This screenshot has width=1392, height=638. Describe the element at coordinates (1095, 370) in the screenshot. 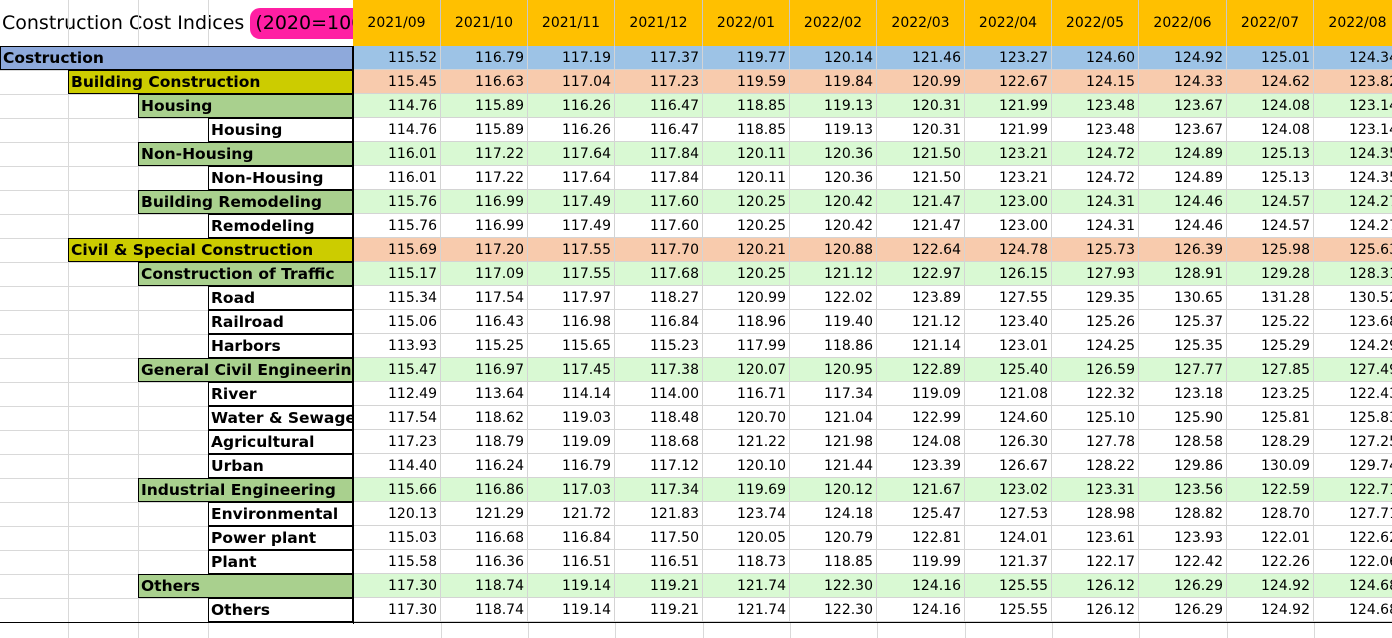

I see `table-cell: 126.59` at that location.